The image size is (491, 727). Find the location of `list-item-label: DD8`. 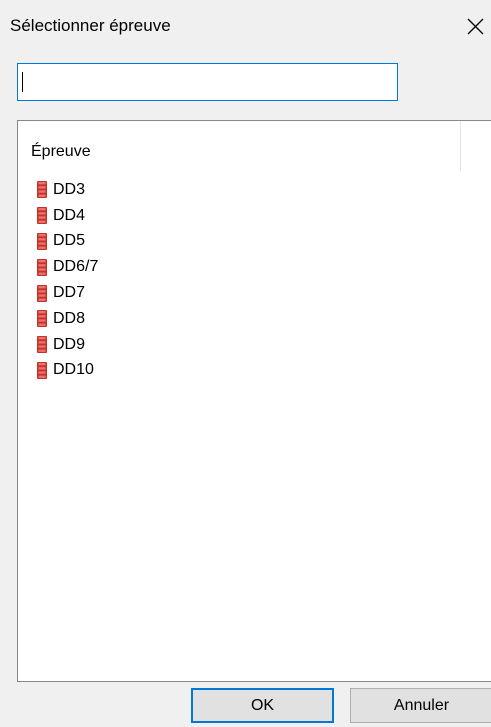

list-item-label: DD8 is located at coordinates (69, 318).